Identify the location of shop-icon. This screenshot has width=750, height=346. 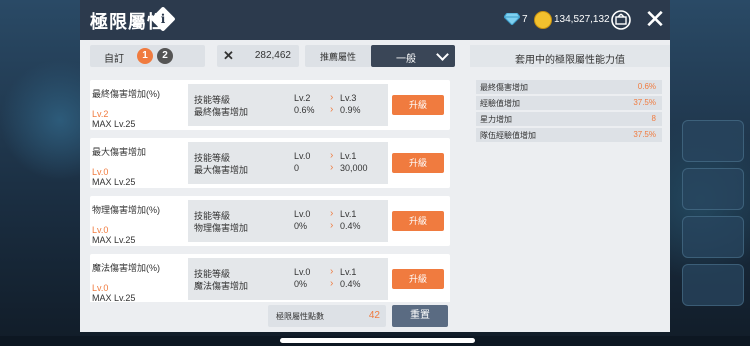
(621, 20).